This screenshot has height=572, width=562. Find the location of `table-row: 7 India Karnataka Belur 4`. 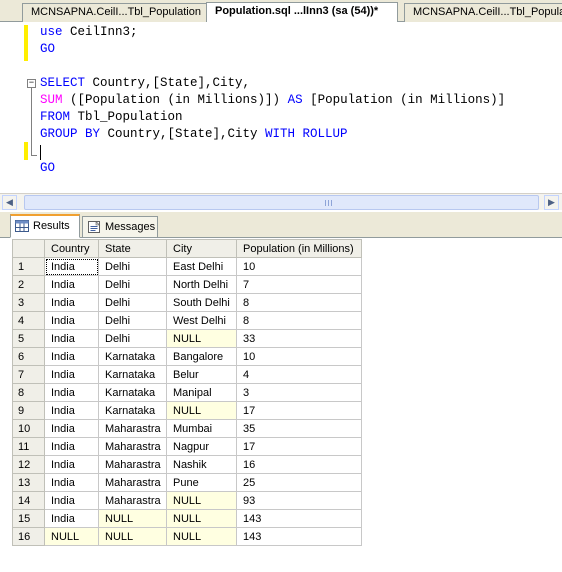

table-row: 7 India Karnataka Belur 4 is located at coordinates (187, 374).